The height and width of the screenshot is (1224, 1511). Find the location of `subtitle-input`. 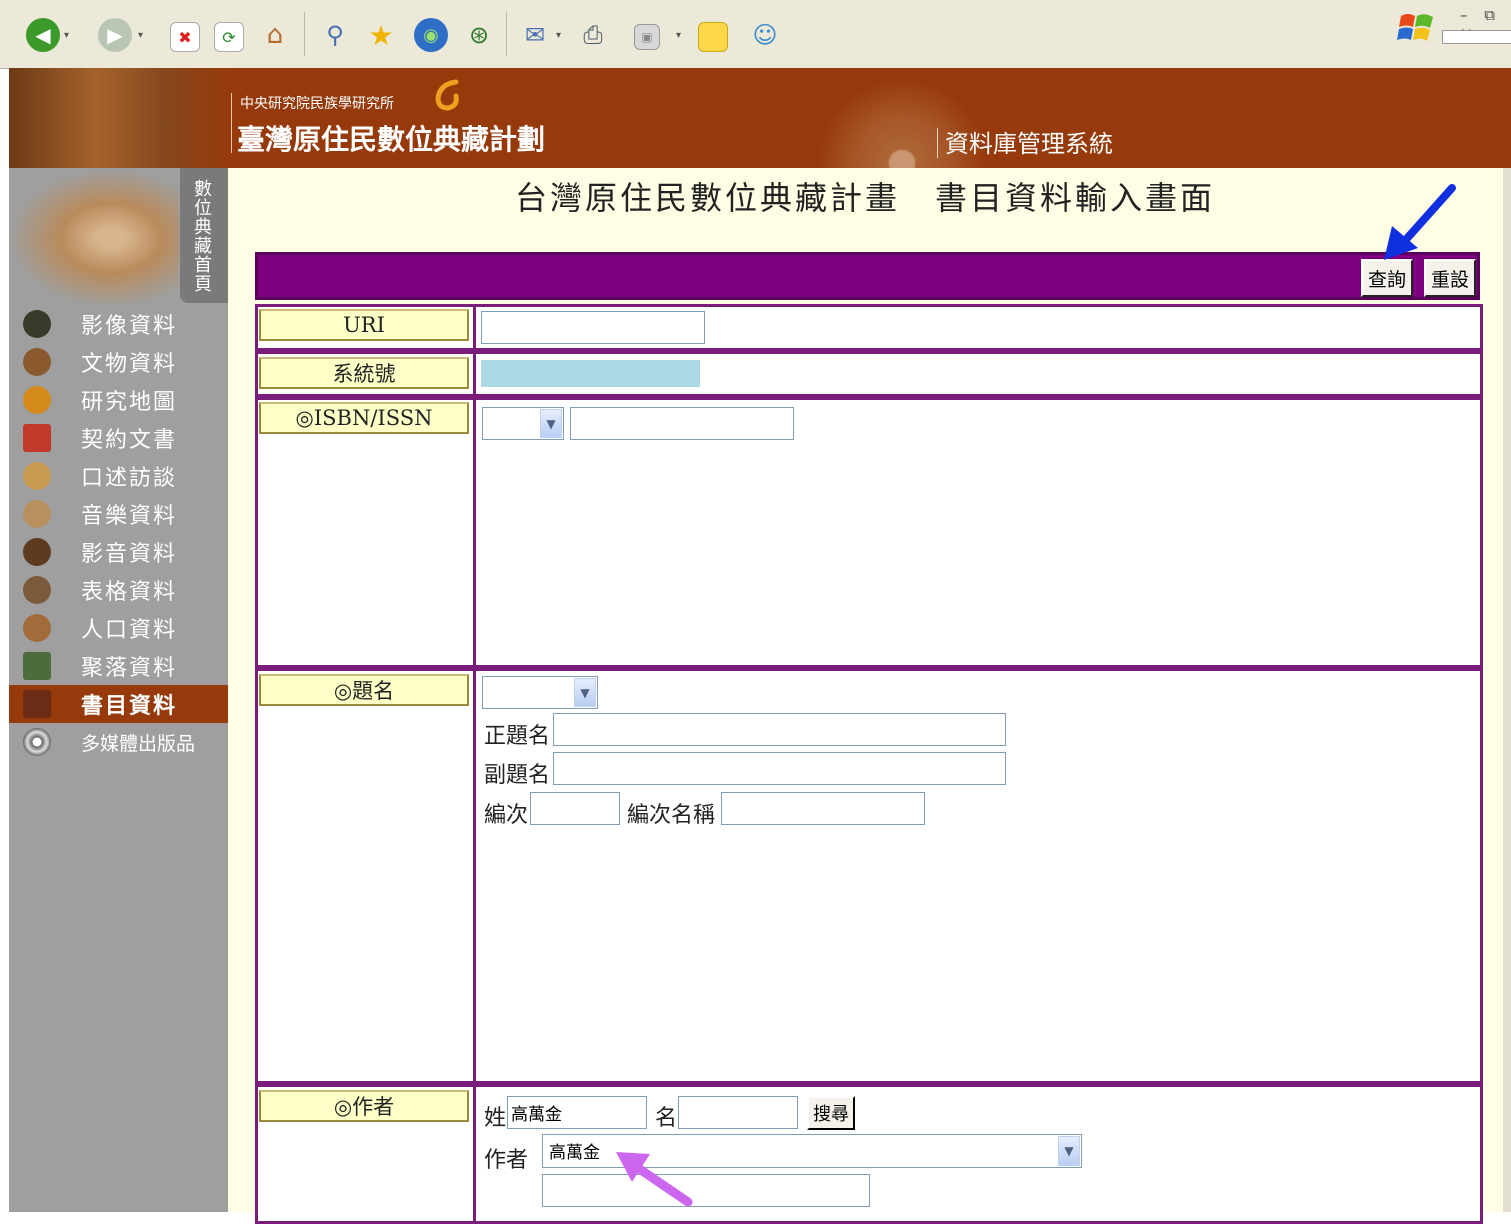

subtitle-input is located at coordinates (779, 768).